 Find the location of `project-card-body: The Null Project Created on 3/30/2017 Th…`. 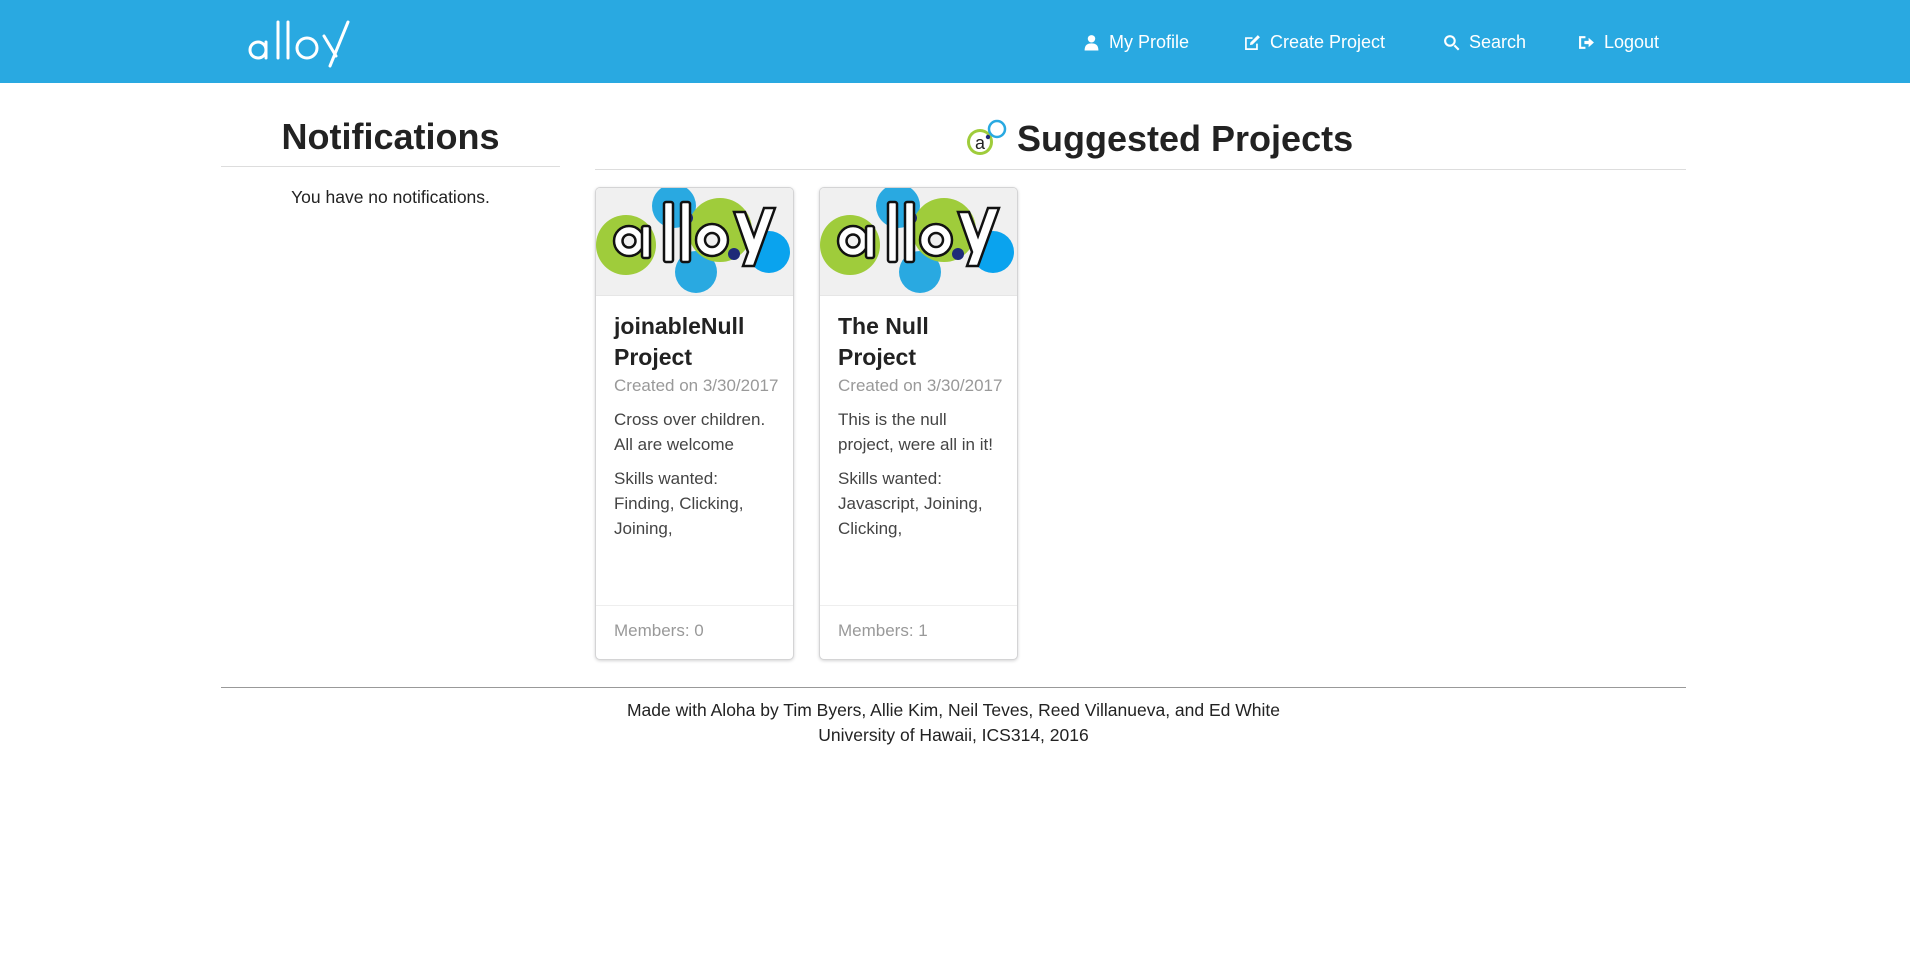

project-card-body: The Null Project Created on 3/30/2017 Th… is located at coordinates (921, 426).